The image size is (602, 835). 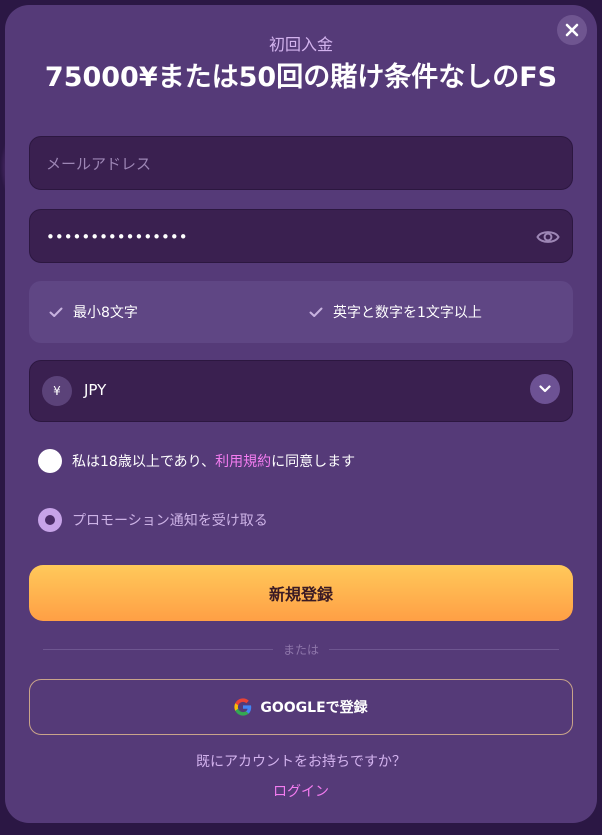 I want to click on or-label: または, so click(x=301, y=649).